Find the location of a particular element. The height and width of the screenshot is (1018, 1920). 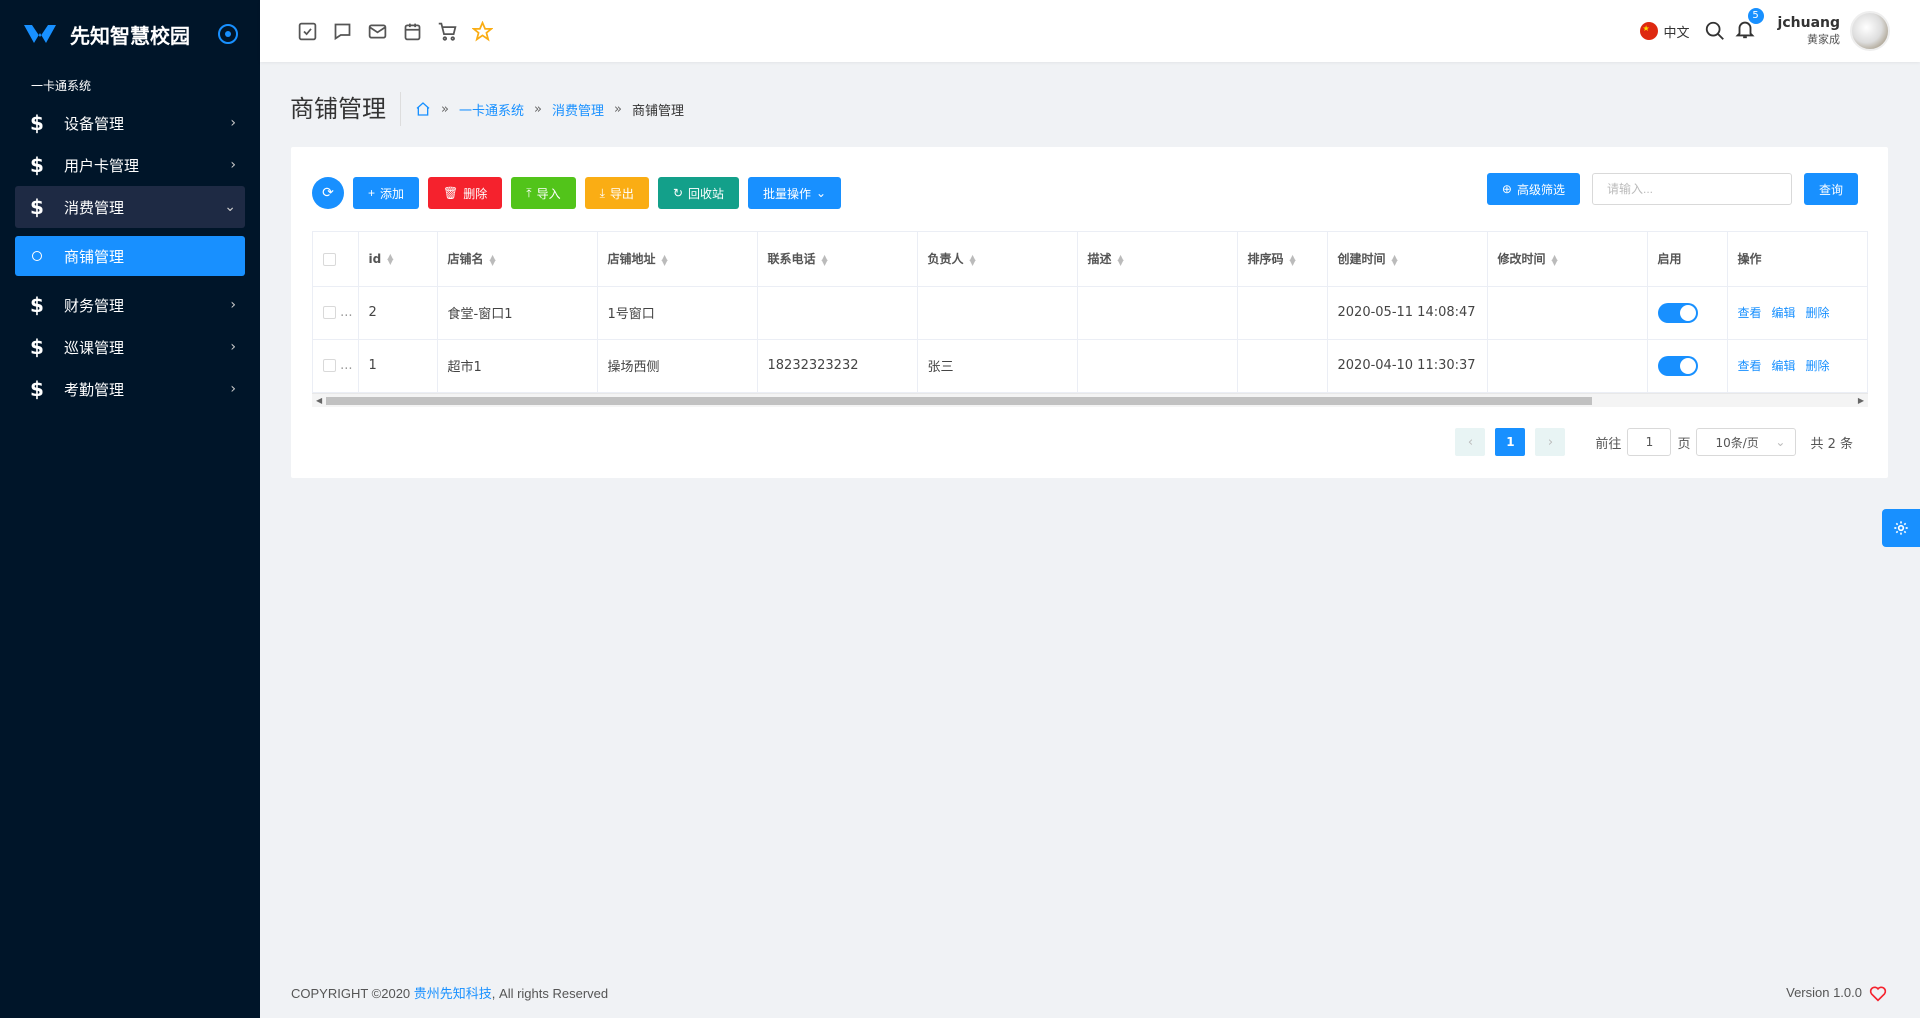

cell-owner: 张三 is located at coordinates (997, 366).